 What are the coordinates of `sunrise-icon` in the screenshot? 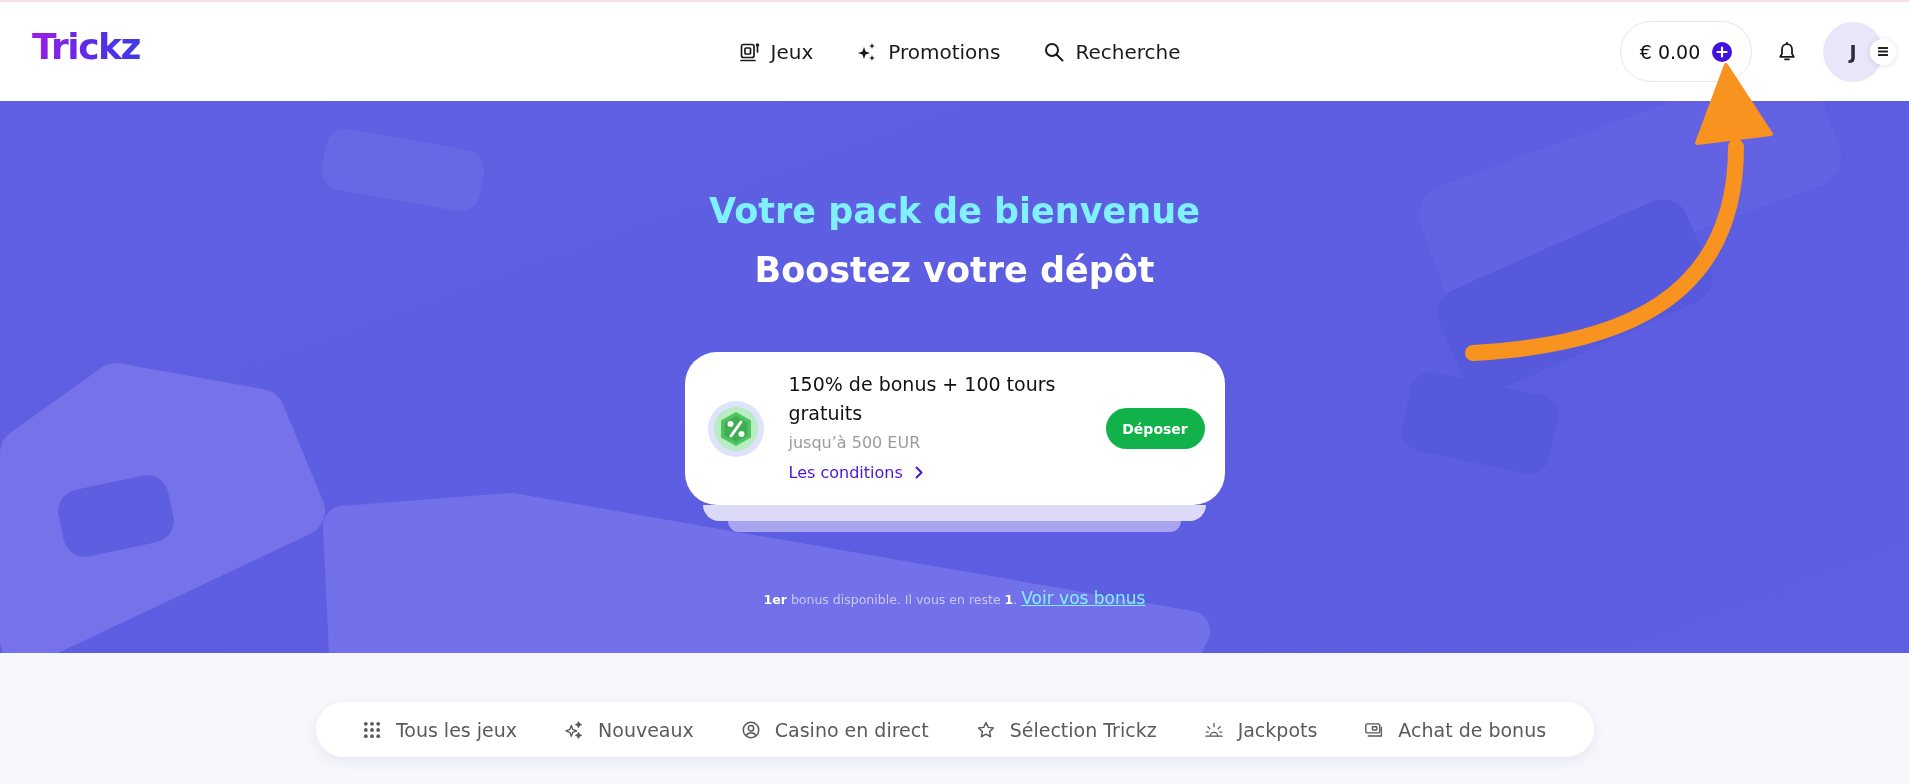 It's located at (1213, 729).